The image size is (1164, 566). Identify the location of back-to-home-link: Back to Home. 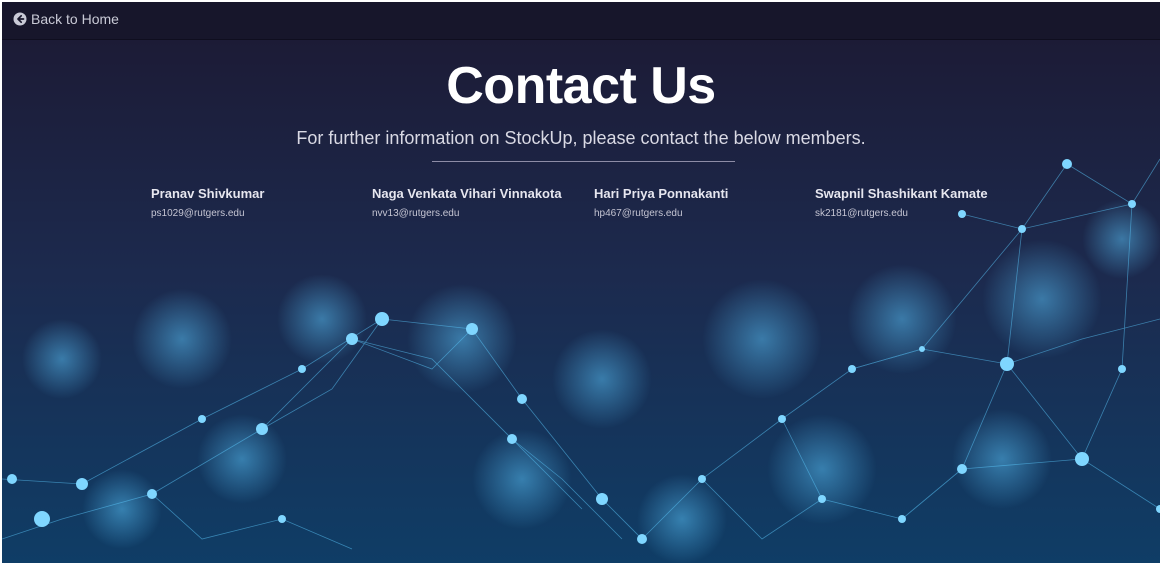
(66, 19).